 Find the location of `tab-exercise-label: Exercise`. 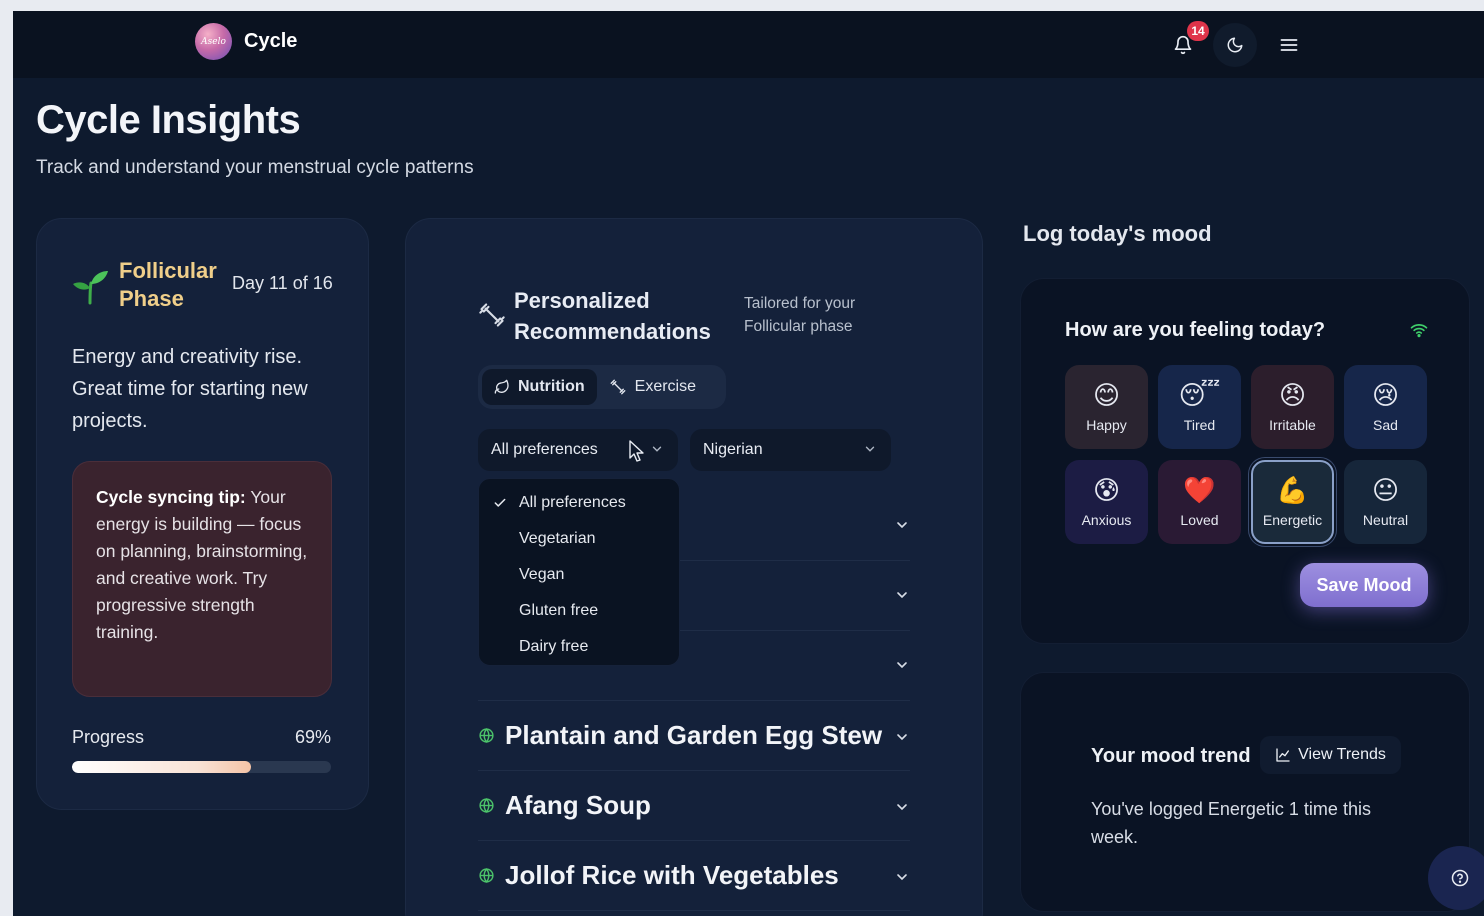

tab-exercise-label: Exercise is located at coordinates (665, 386).